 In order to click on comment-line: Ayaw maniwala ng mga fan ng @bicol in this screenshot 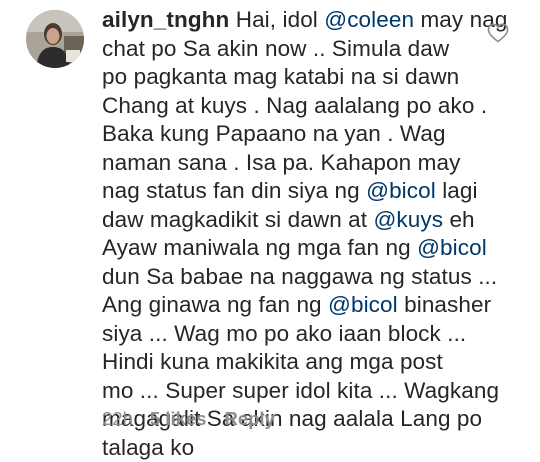, I will do `click(292, 248)`.